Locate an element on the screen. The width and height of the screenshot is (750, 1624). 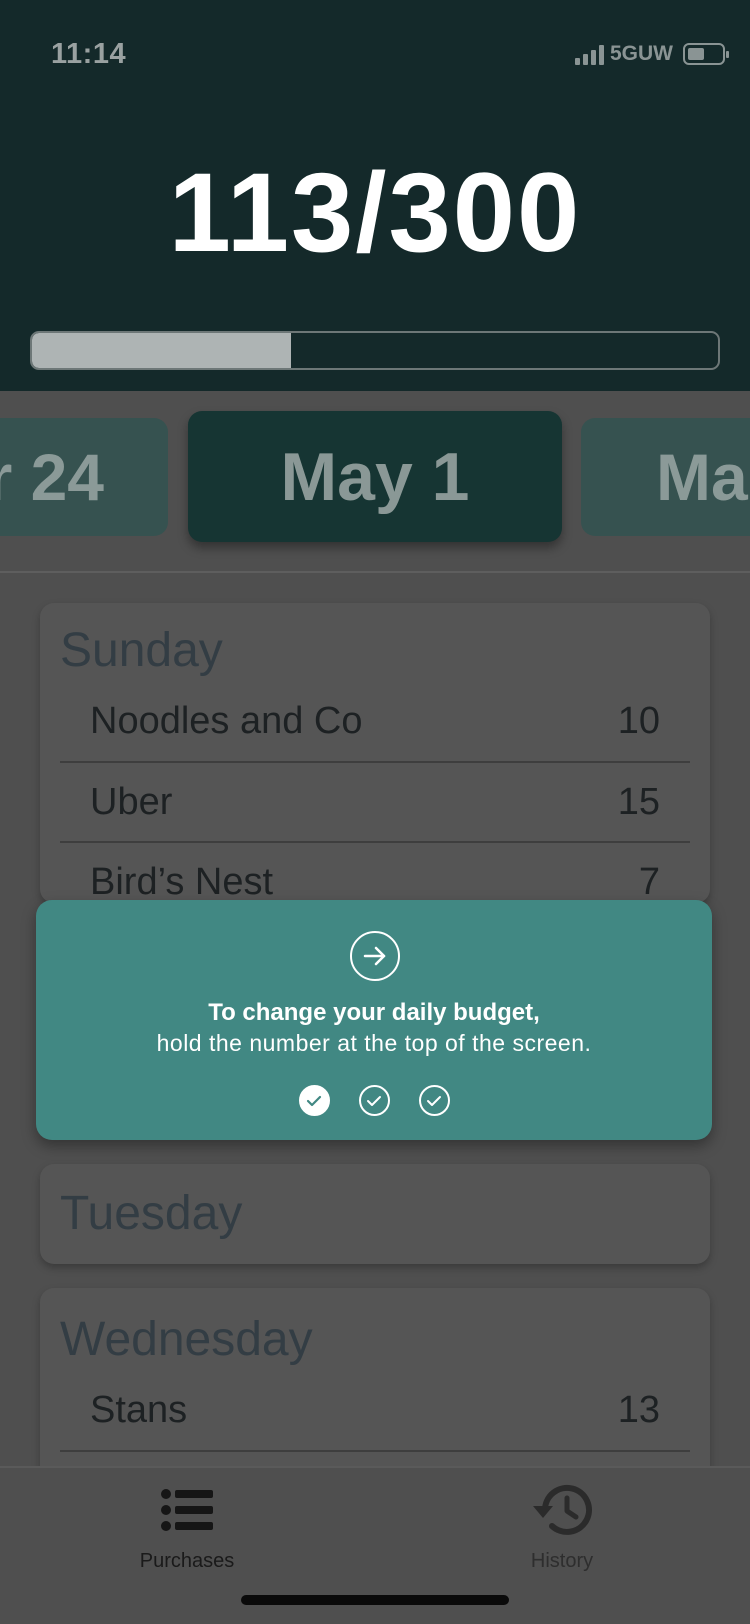
day-title: Sunday is located at coordinates (141, 650).